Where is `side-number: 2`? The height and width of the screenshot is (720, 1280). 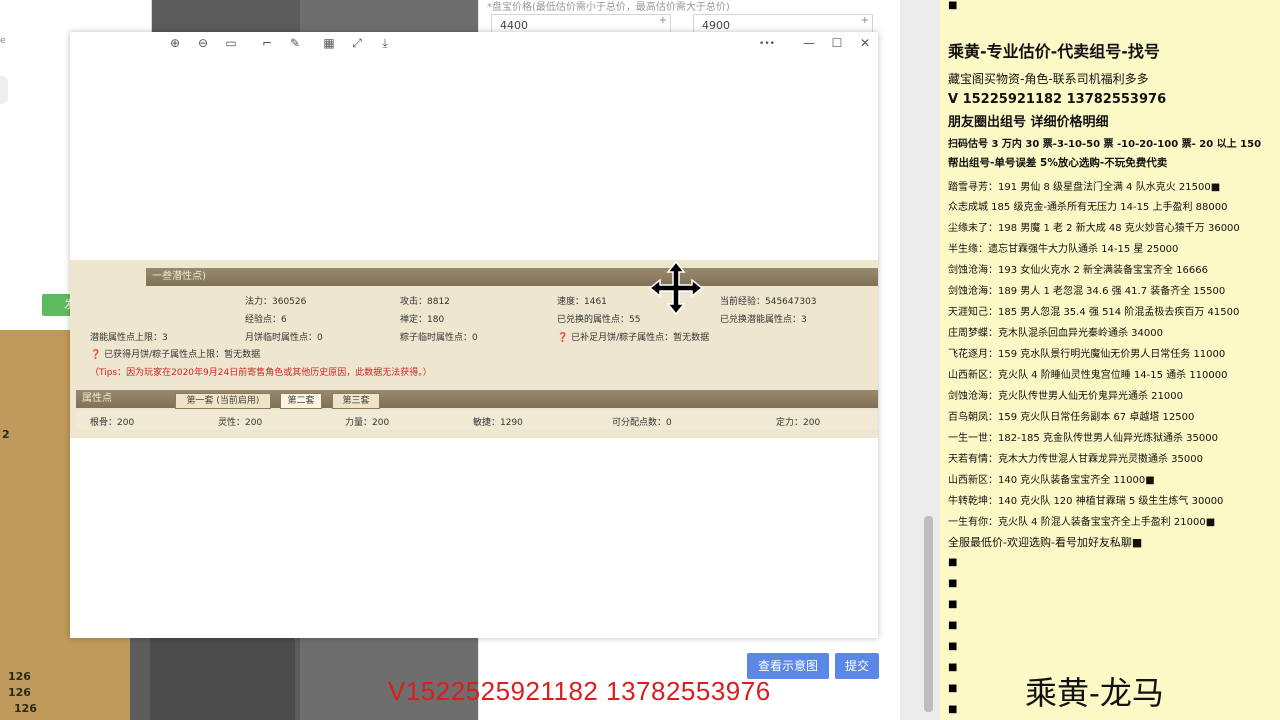
side-number: 2 is located at coordinates (6, 434).